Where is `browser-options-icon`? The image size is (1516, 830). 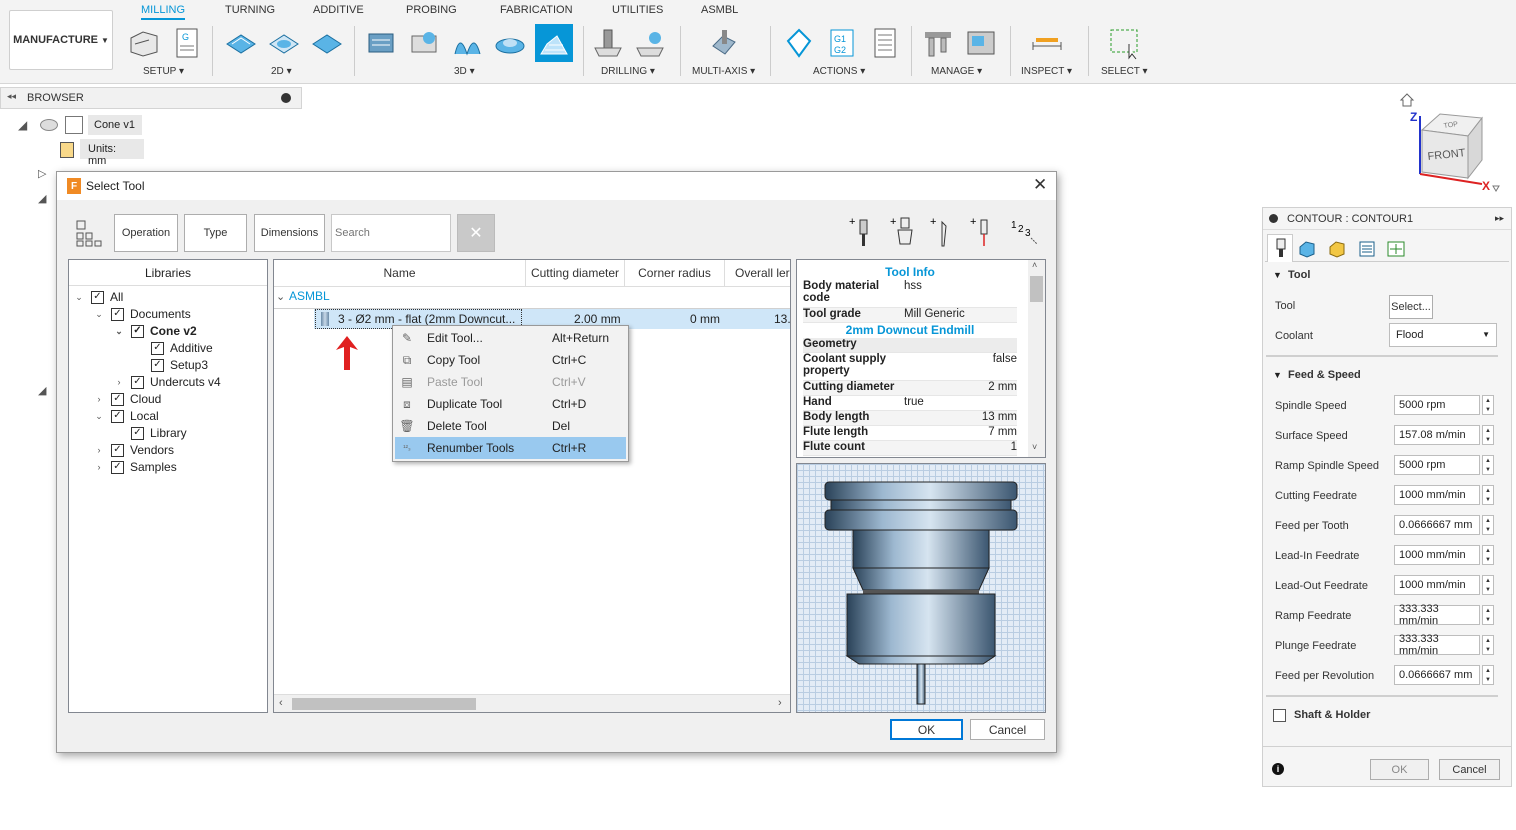 browser-options-icon is located at coordinates (286, 98).